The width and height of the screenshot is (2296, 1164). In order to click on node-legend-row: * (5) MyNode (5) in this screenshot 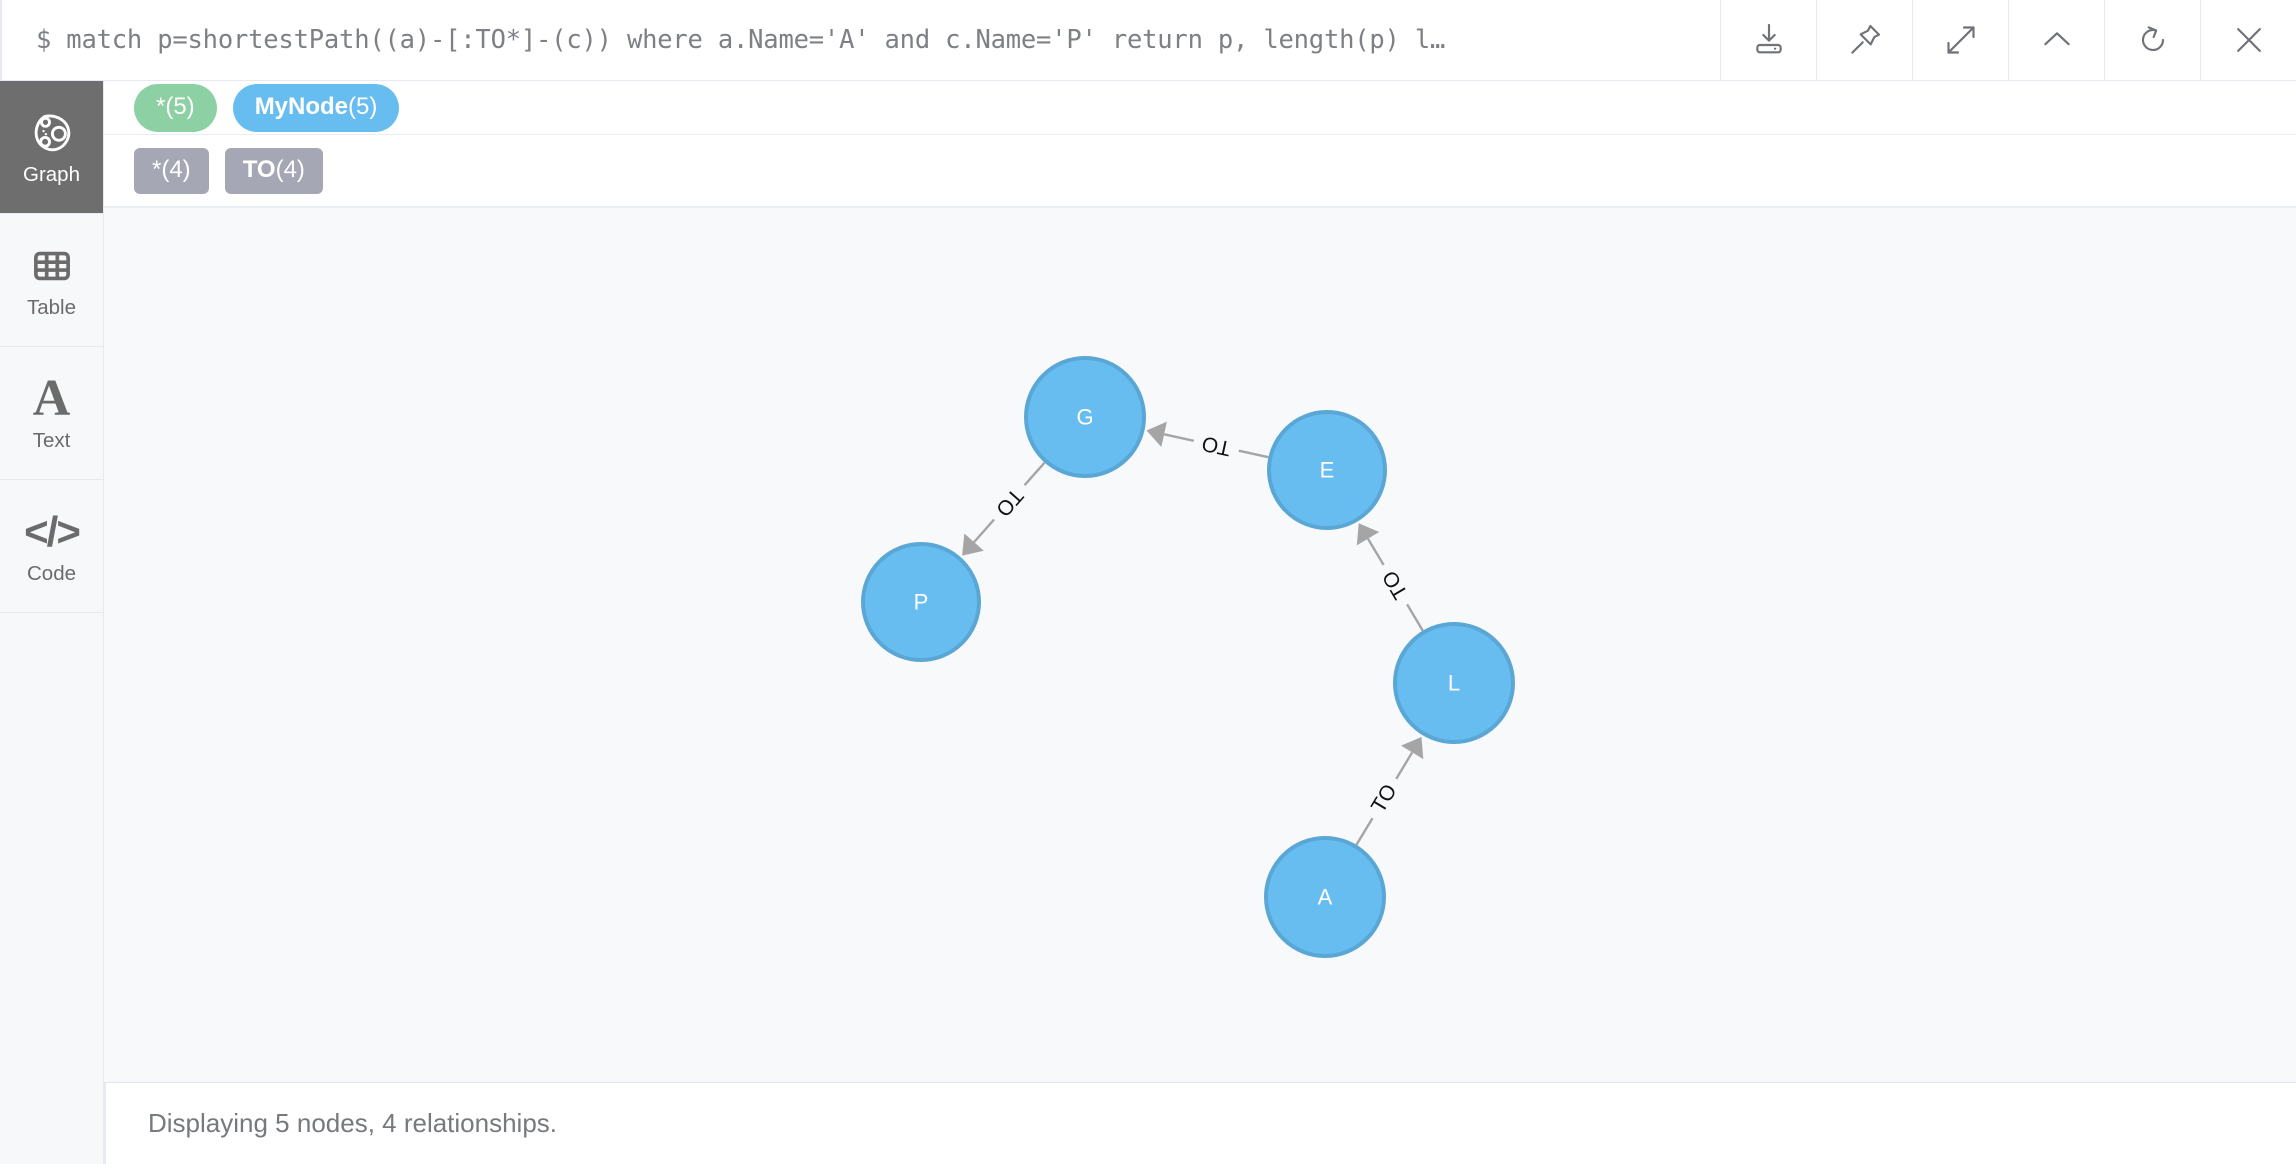, I will do `click(1200, 108)`.